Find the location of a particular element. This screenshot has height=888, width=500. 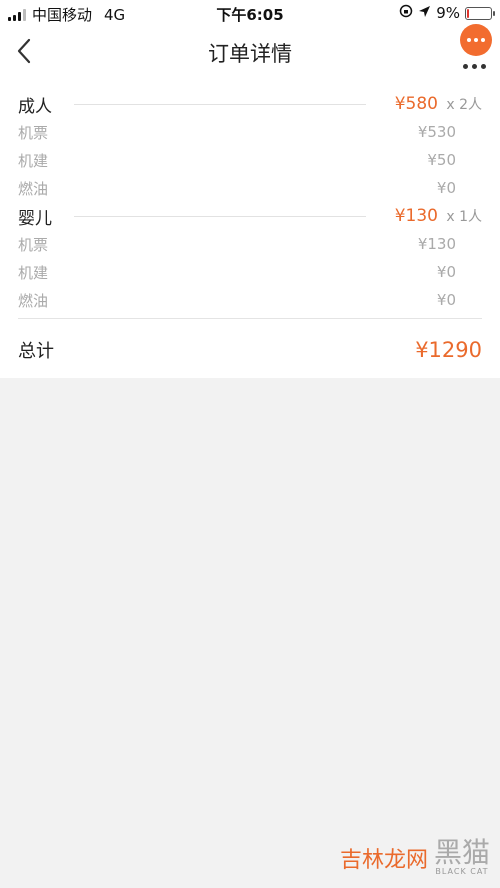

watermark-text: 吉林龙网 is located at coordinates (383, 860).